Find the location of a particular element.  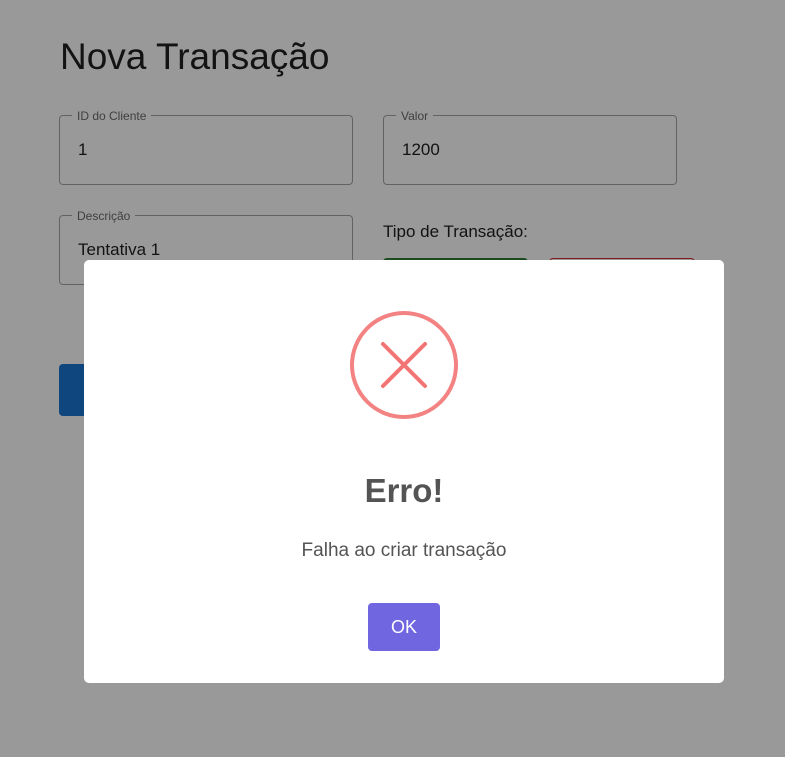

error-x-icon is located at coordinates (404, 365).